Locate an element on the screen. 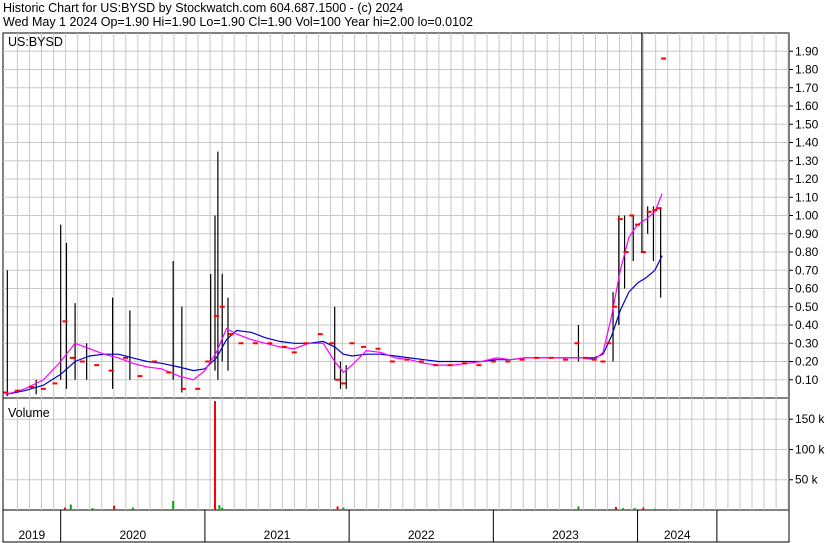  price-tick-label: 1.80 is located at coordinates (807, 70).